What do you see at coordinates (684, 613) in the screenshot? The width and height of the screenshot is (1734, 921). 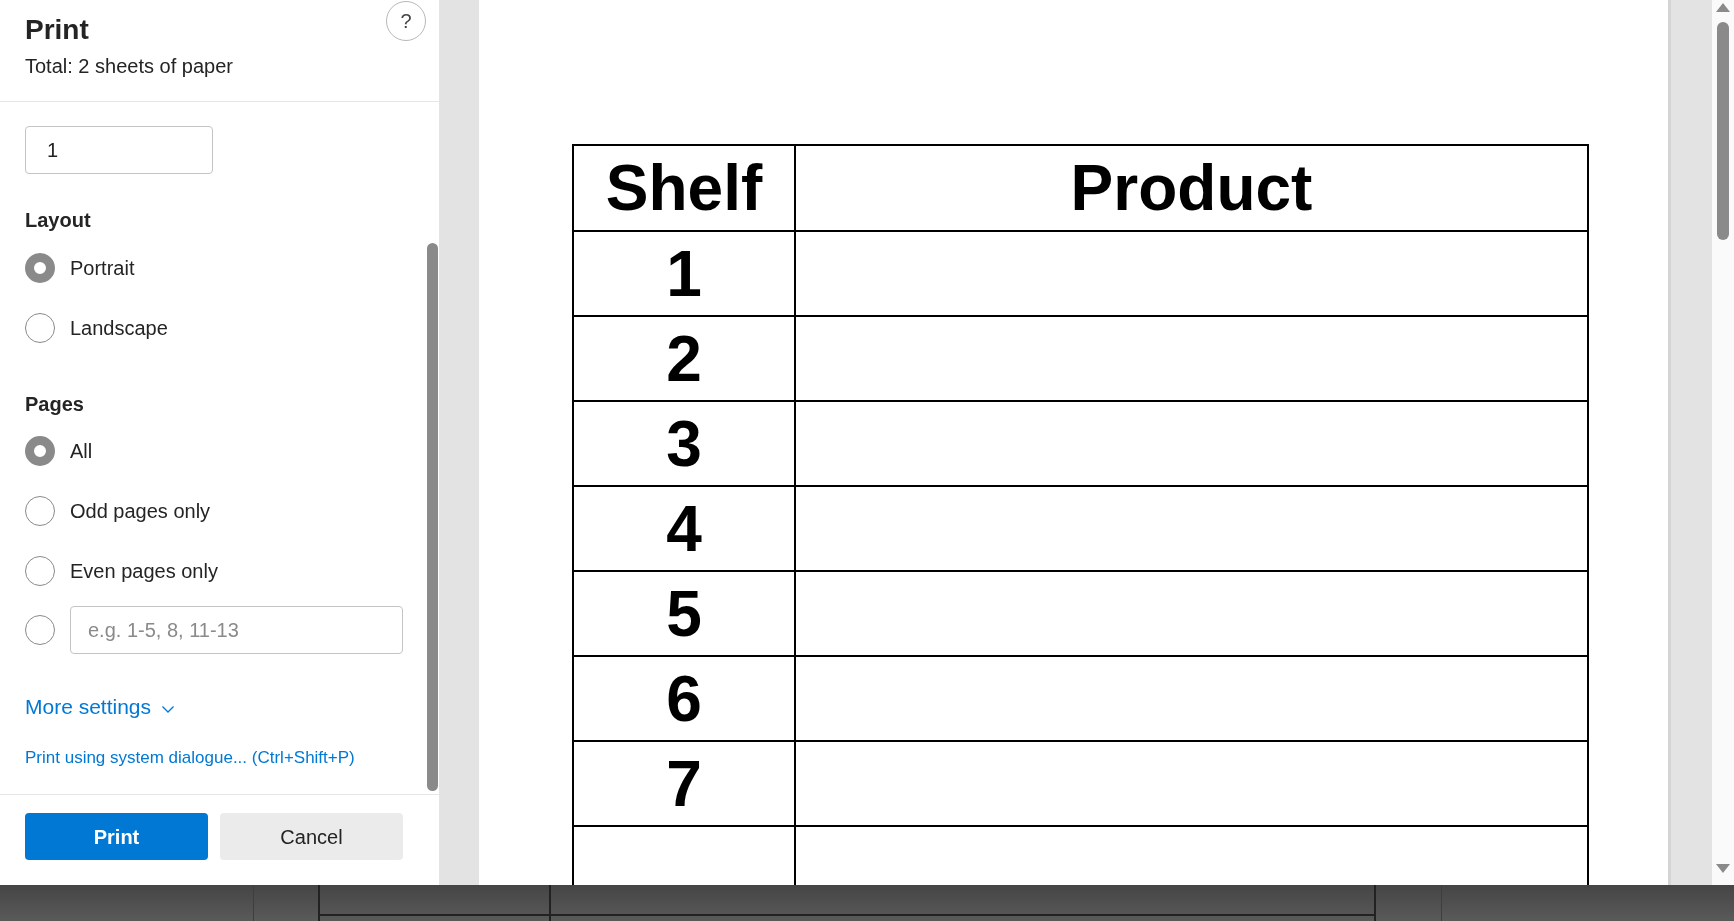 I see `table-cell: 5` at bounding box center [684, 613].